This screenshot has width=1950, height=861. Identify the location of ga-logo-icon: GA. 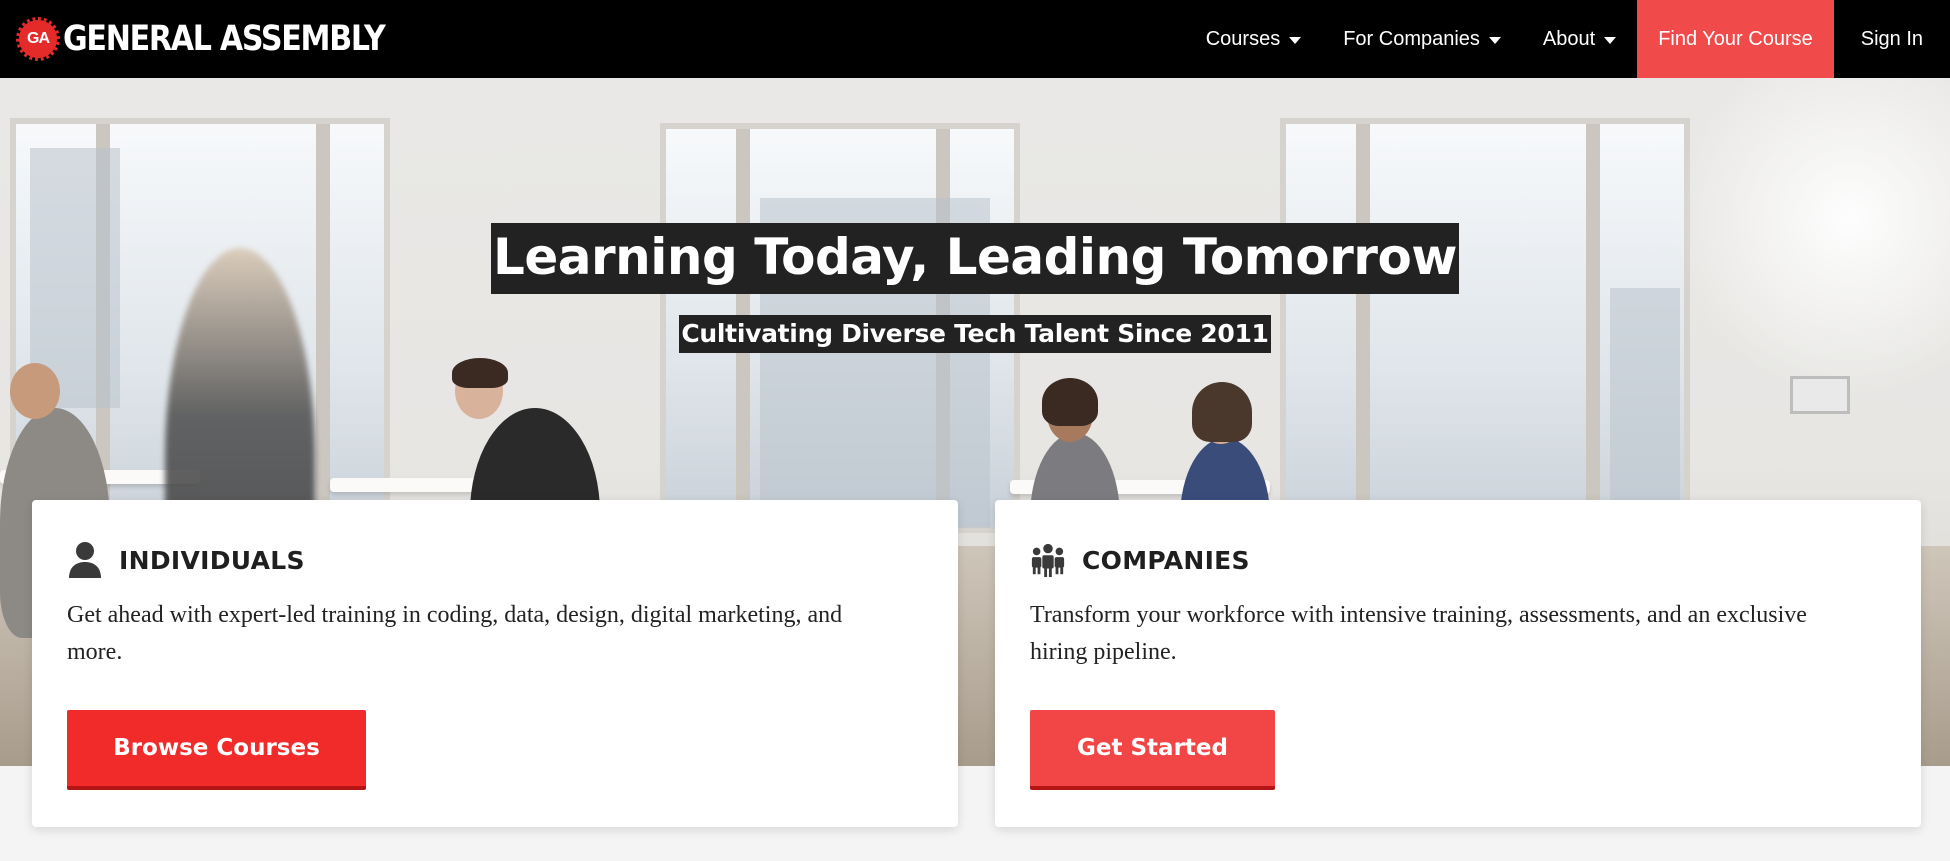
(38, 39).